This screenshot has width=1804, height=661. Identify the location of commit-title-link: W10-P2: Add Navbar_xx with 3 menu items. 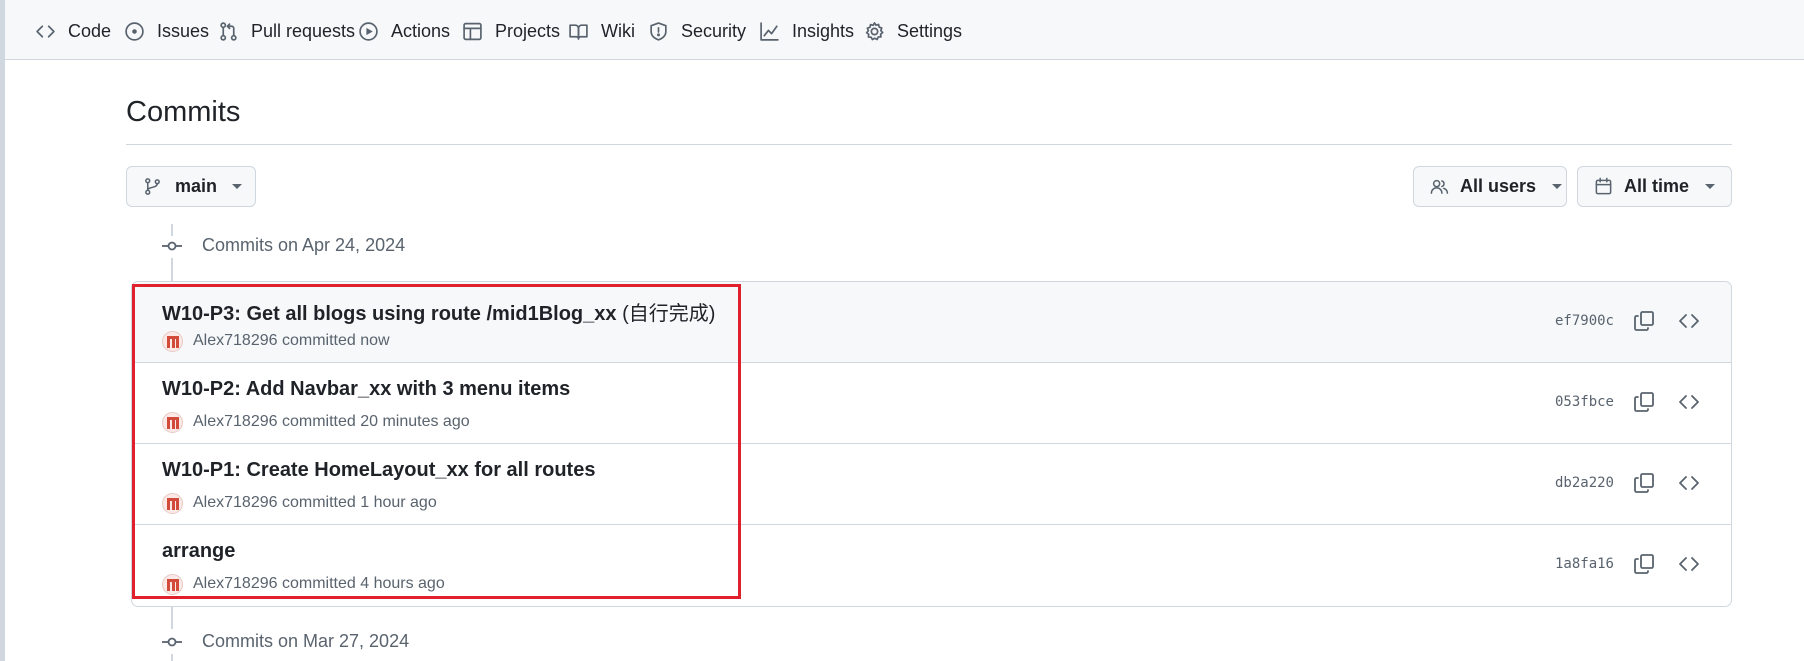
(366, 389).